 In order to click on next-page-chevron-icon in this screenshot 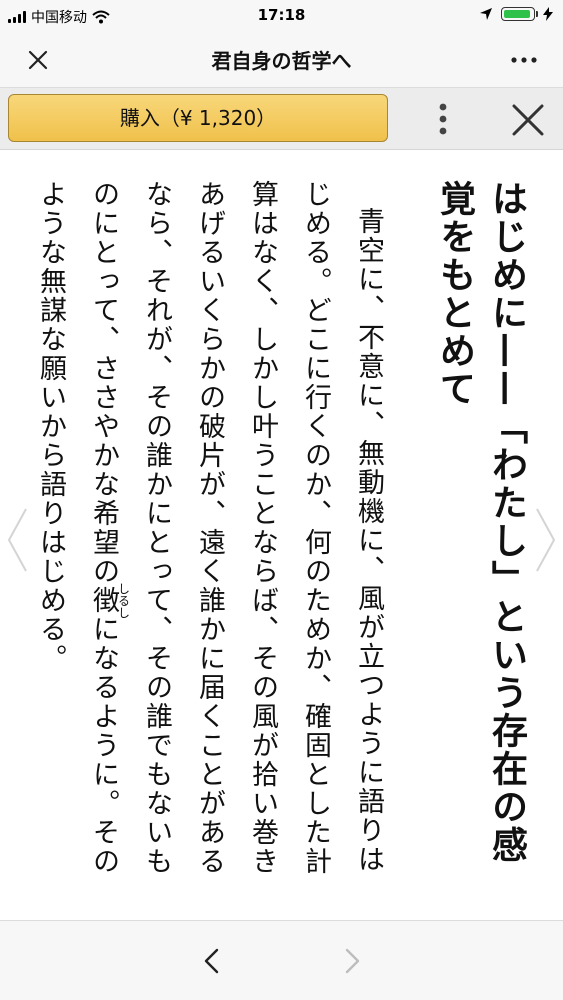, I will do `click(546, 540)`.